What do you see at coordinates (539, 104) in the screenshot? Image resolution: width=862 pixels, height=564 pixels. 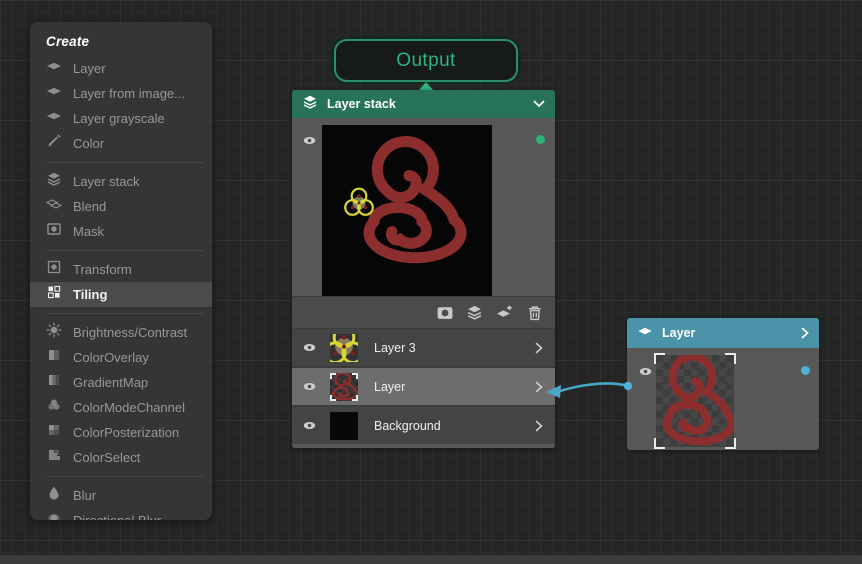 I see `chevron-down-icon` at bounding box center [539, 104].